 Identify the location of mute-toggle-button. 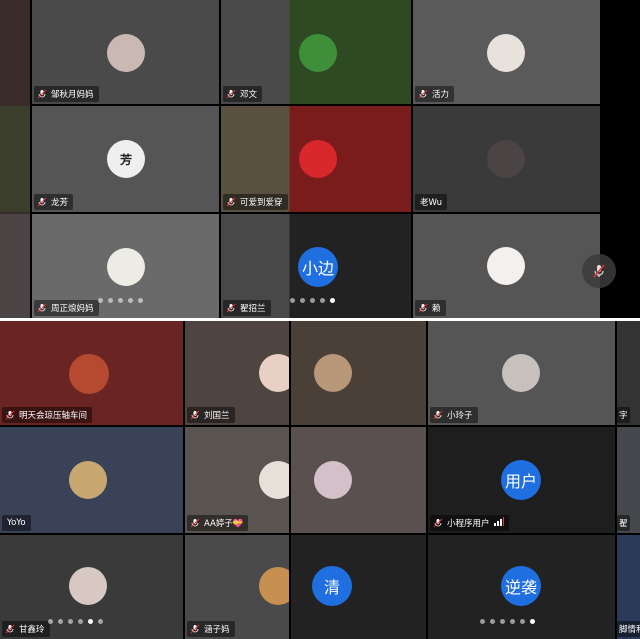
(599, 271).